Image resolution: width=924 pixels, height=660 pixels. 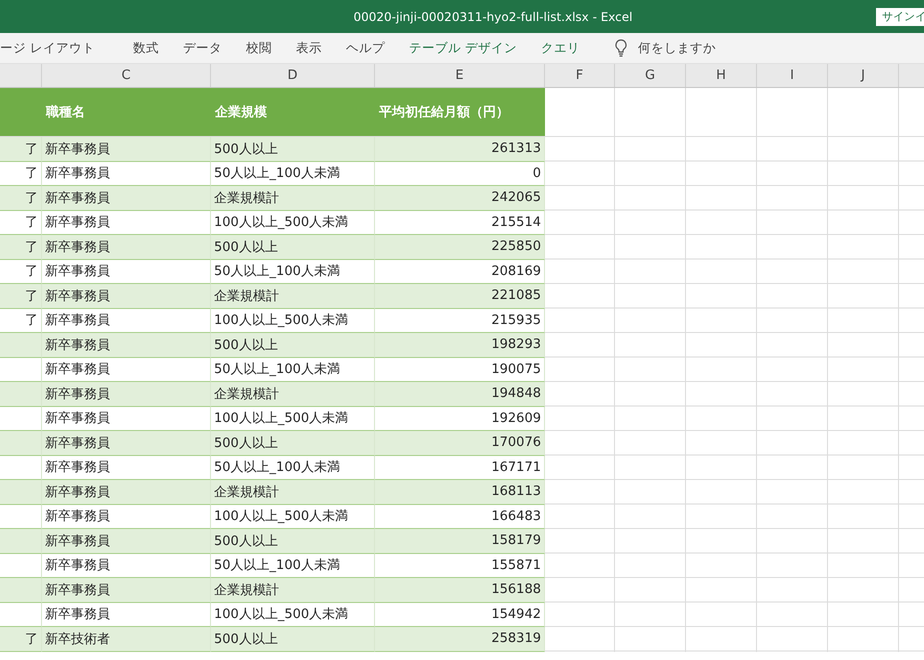 I want to click on table-cell: 221085, so click(x=460, y=296).